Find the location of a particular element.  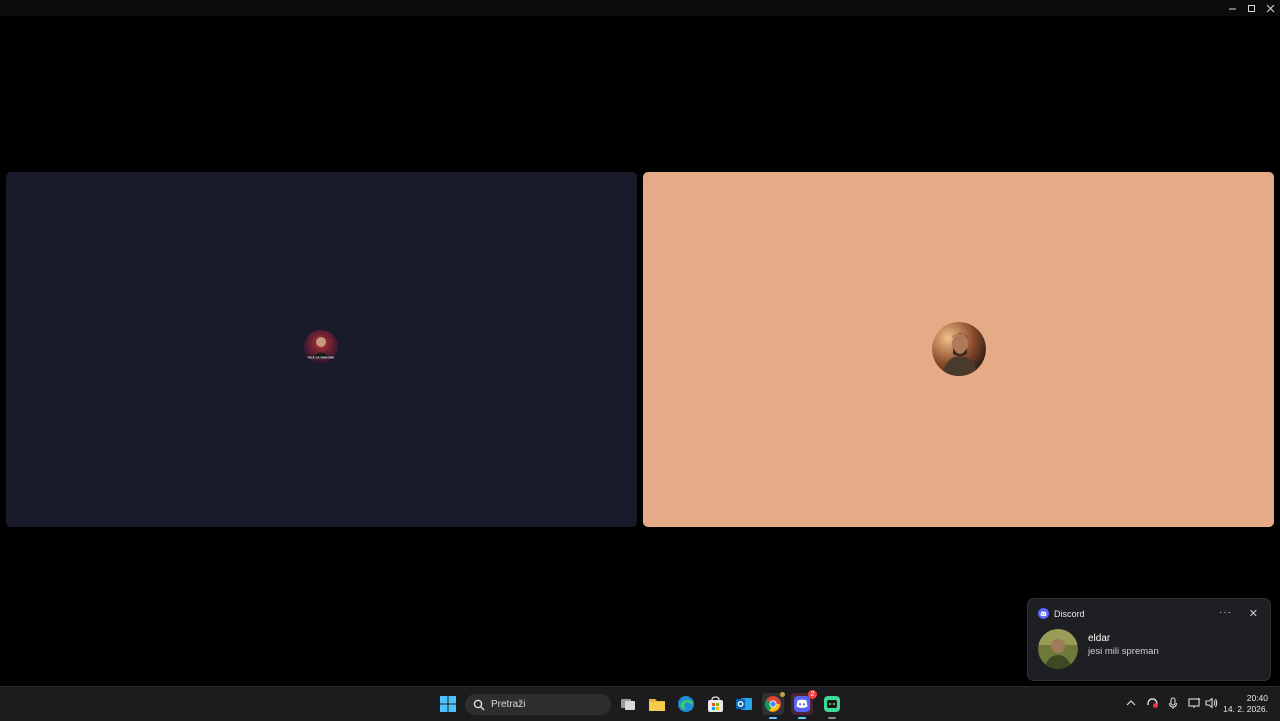

microphone-button is located at coordinates (1173, 703).